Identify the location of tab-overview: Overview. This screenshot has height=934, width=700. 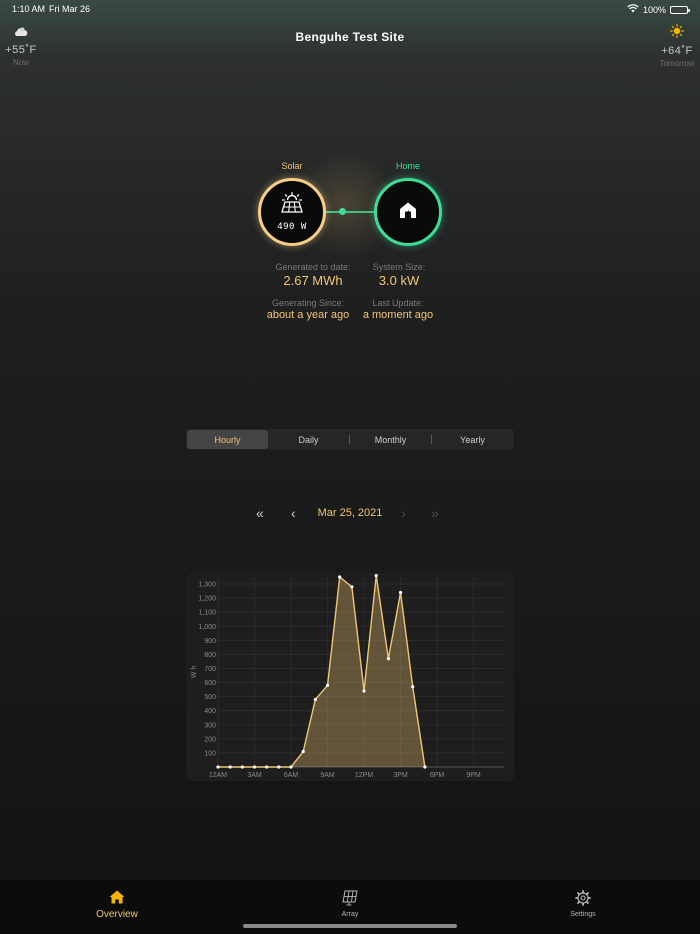
(117, 905).